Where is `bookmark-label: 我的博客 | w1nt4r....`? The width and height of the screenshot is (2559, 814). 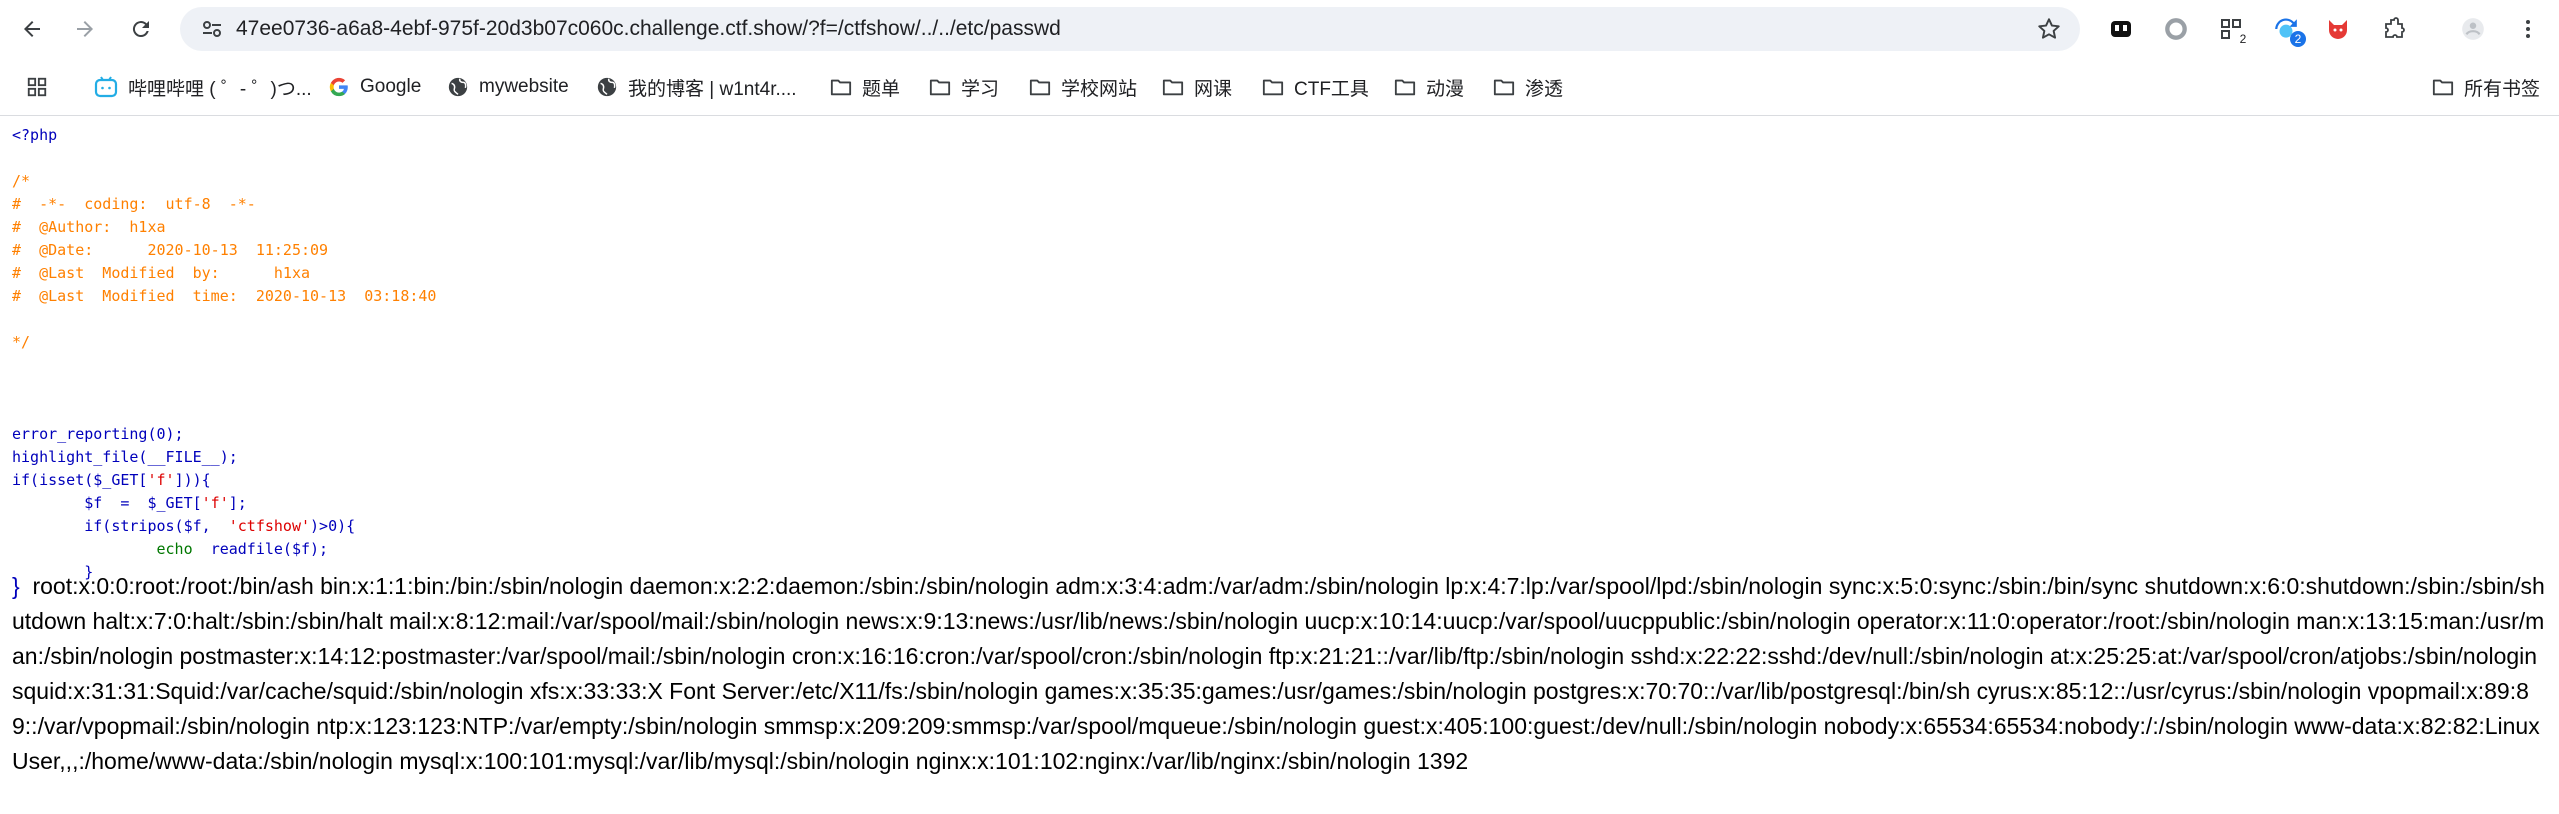
bookmark-label: 我的博客 | w1nt4r.... is located at coordinates (712, 89).